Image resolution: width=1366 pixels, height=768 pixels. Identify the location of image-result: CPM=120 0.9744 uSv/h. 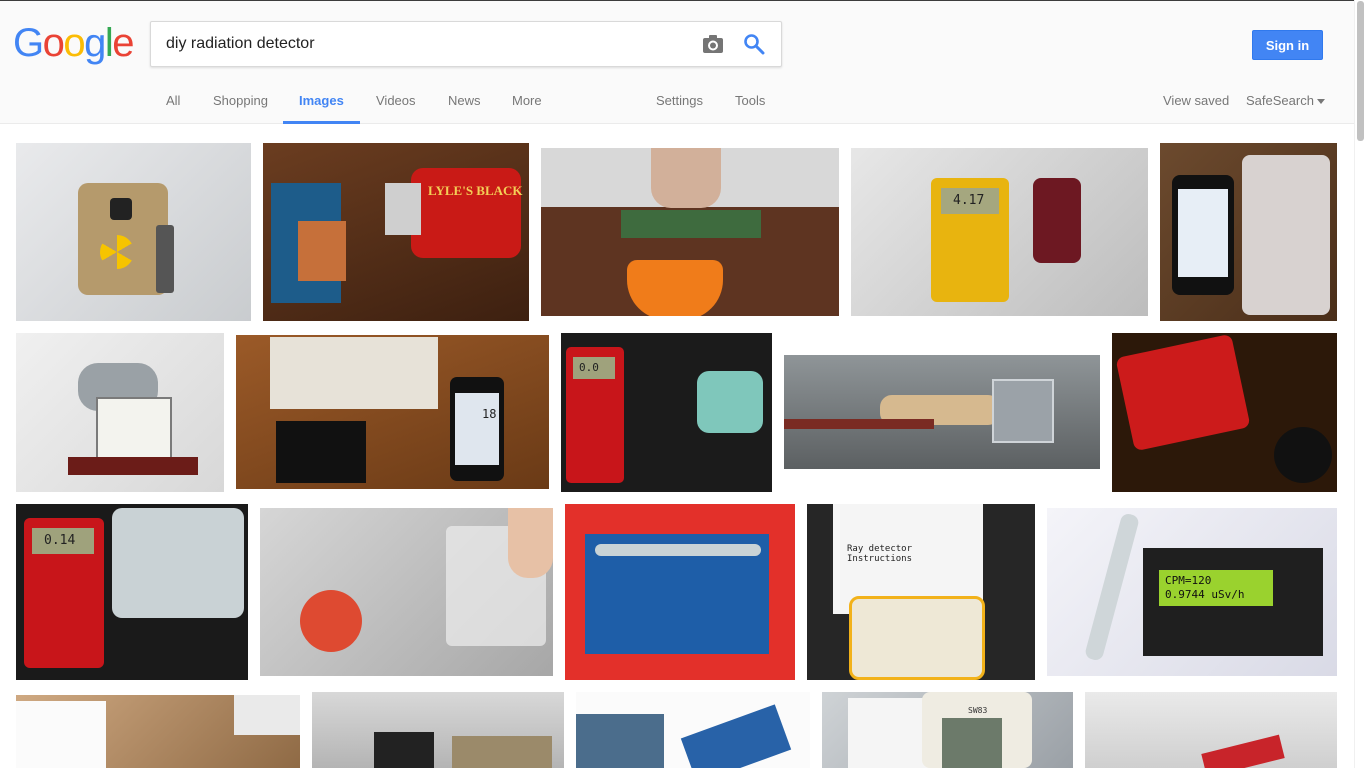
(1192, 592).